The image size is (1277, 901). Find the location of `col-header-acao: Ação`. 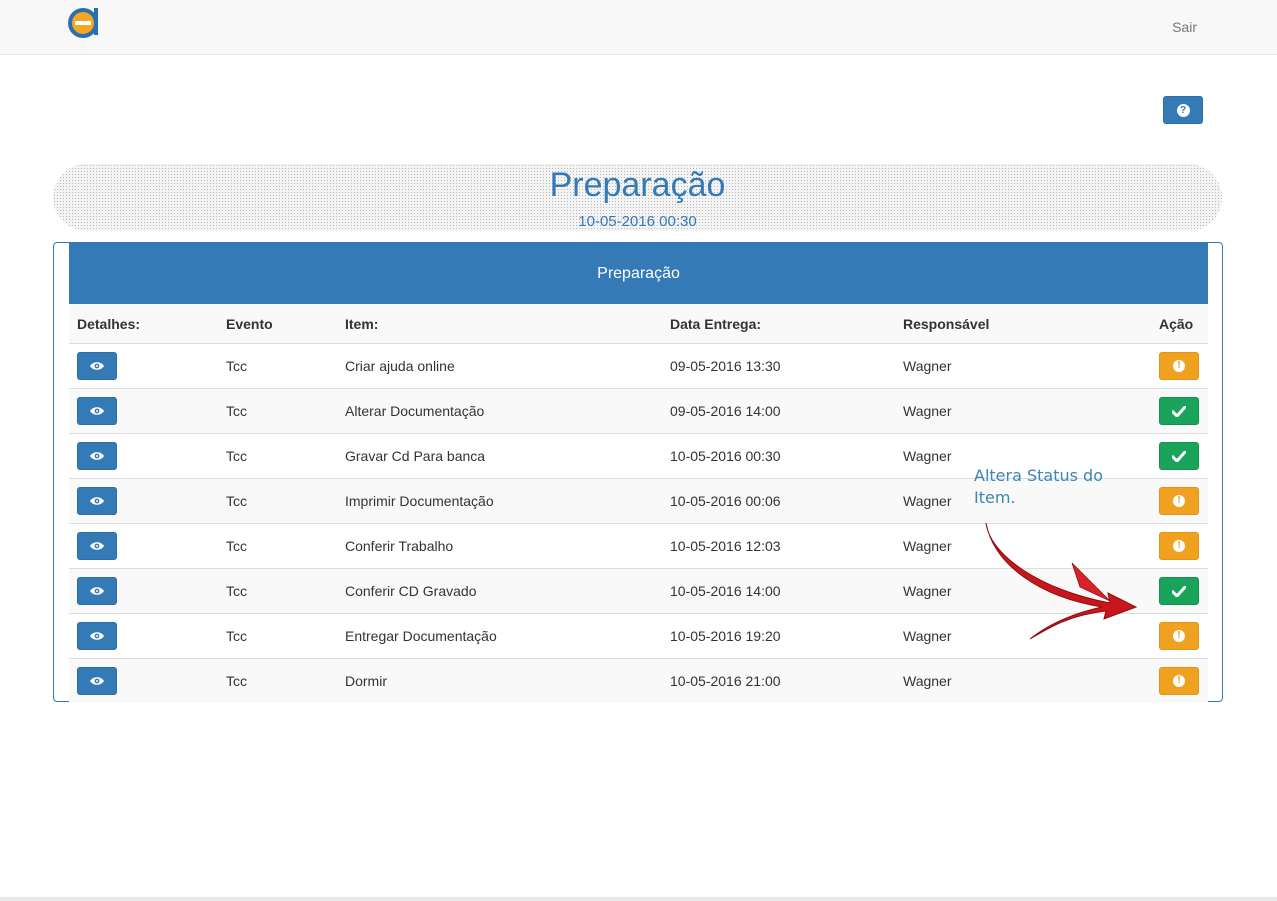

col-header-acao: Ação is located at coordinates (1179, 324).